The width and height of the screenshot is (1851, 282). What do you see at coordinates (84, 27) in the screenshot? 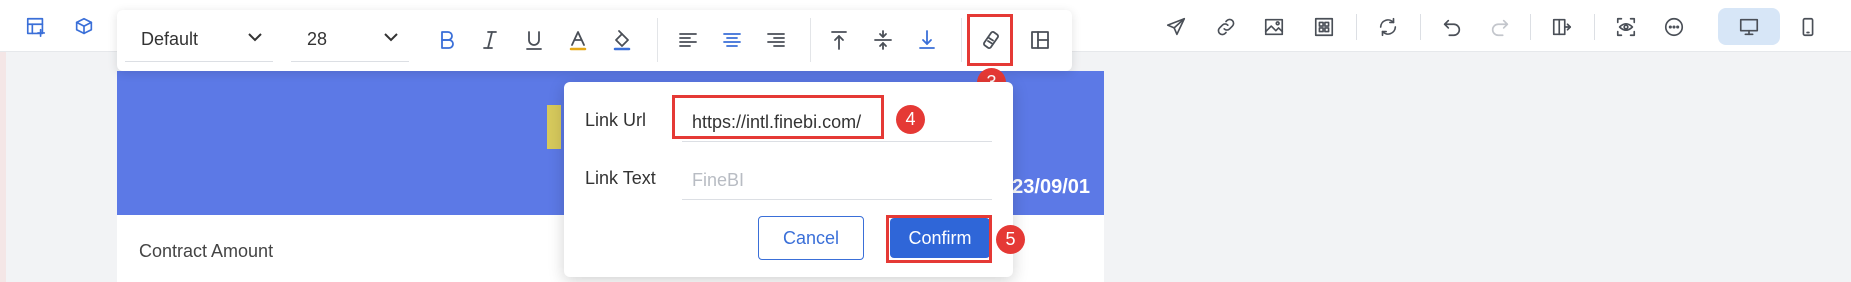
I see `add-component-icon` at bounding box center [84, 27].